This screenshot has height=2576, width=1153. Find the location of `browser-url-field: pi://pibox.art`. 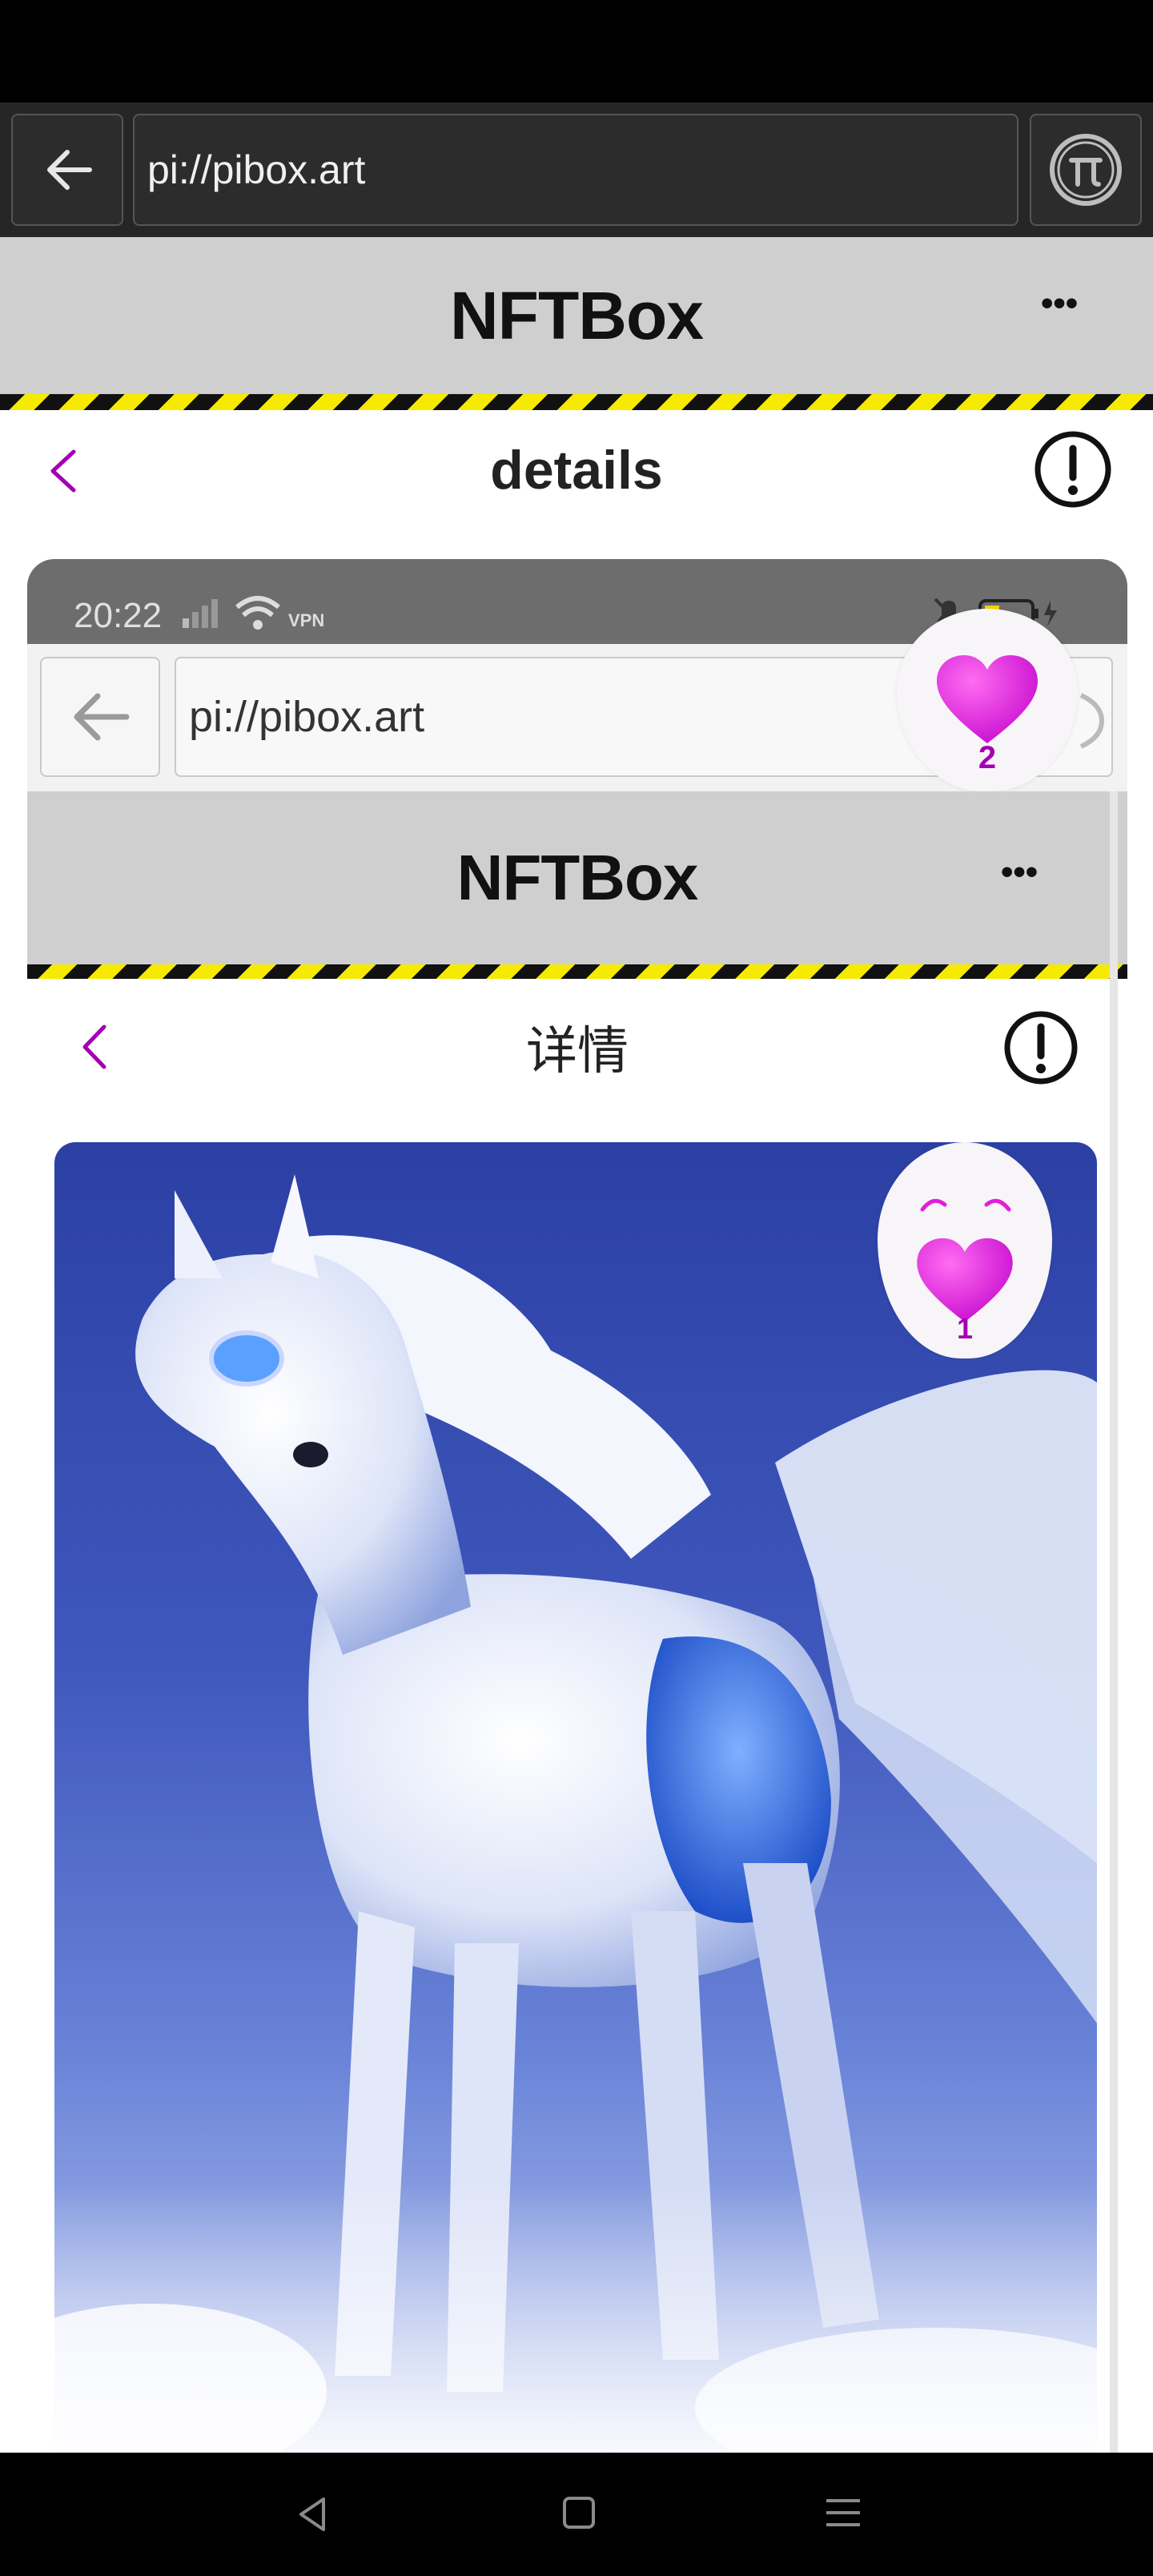

browser-url-field: pi://pibox.art is located at coordinates (576, 170).